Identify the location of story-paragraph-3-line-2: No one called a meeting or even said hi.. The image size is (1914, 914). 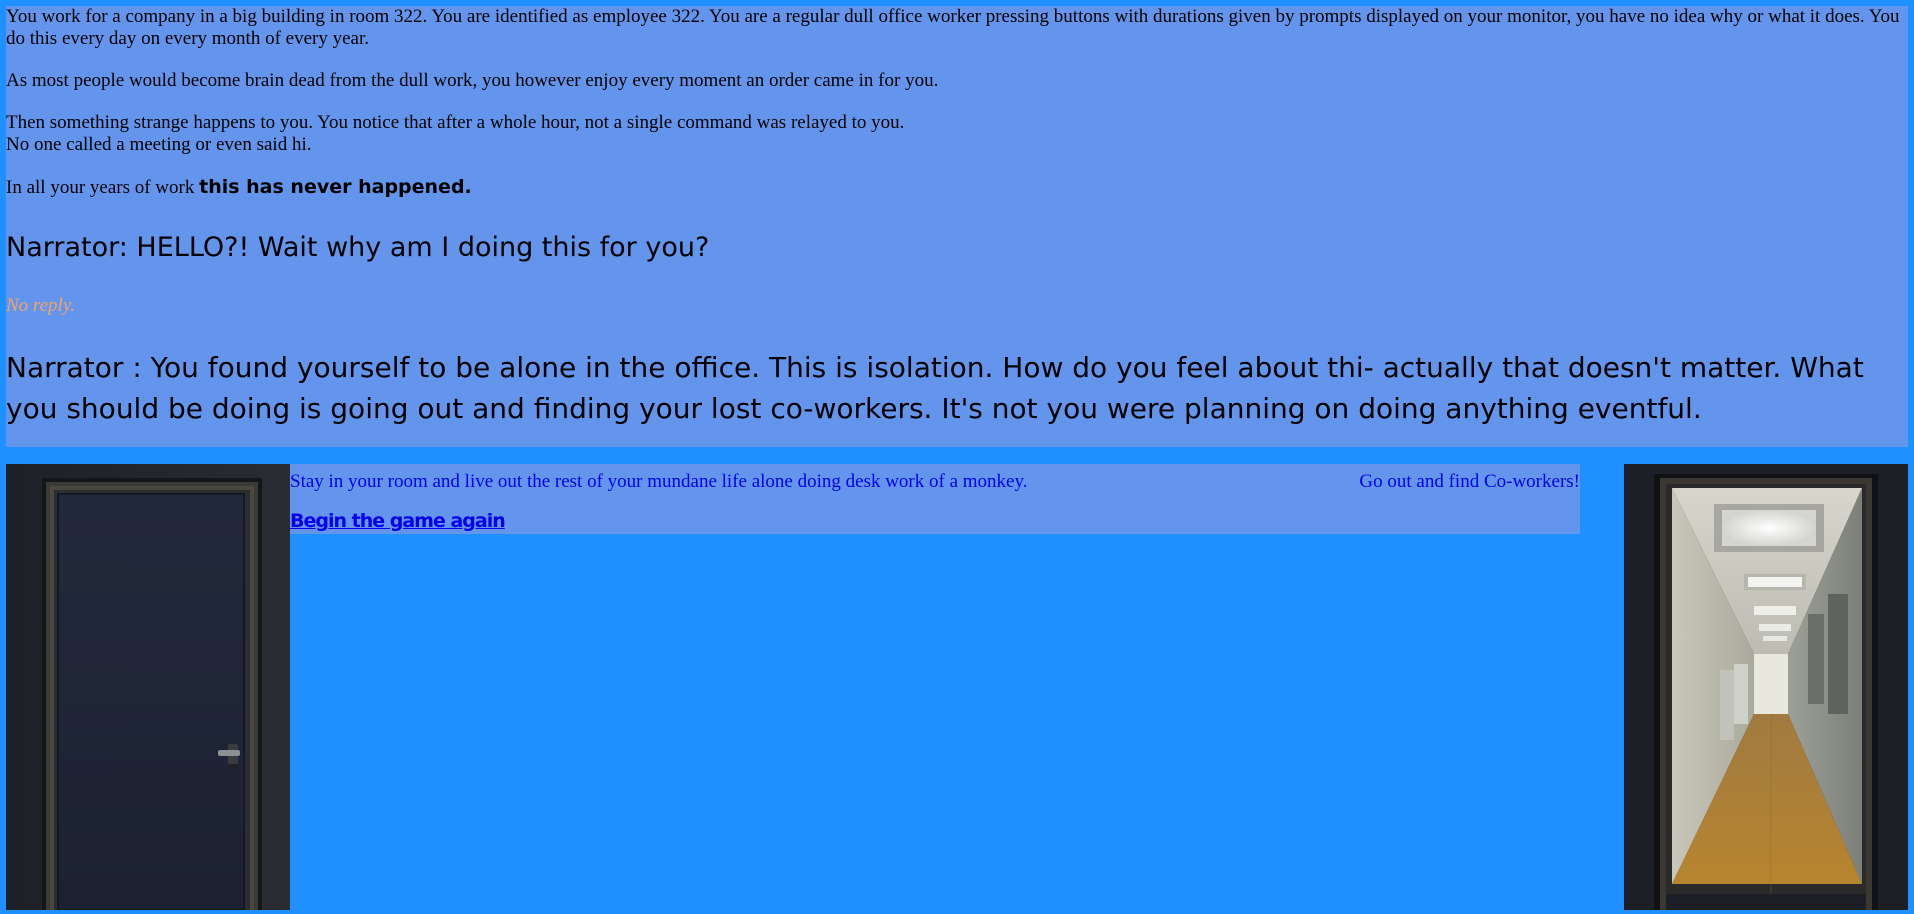
(159, 144).